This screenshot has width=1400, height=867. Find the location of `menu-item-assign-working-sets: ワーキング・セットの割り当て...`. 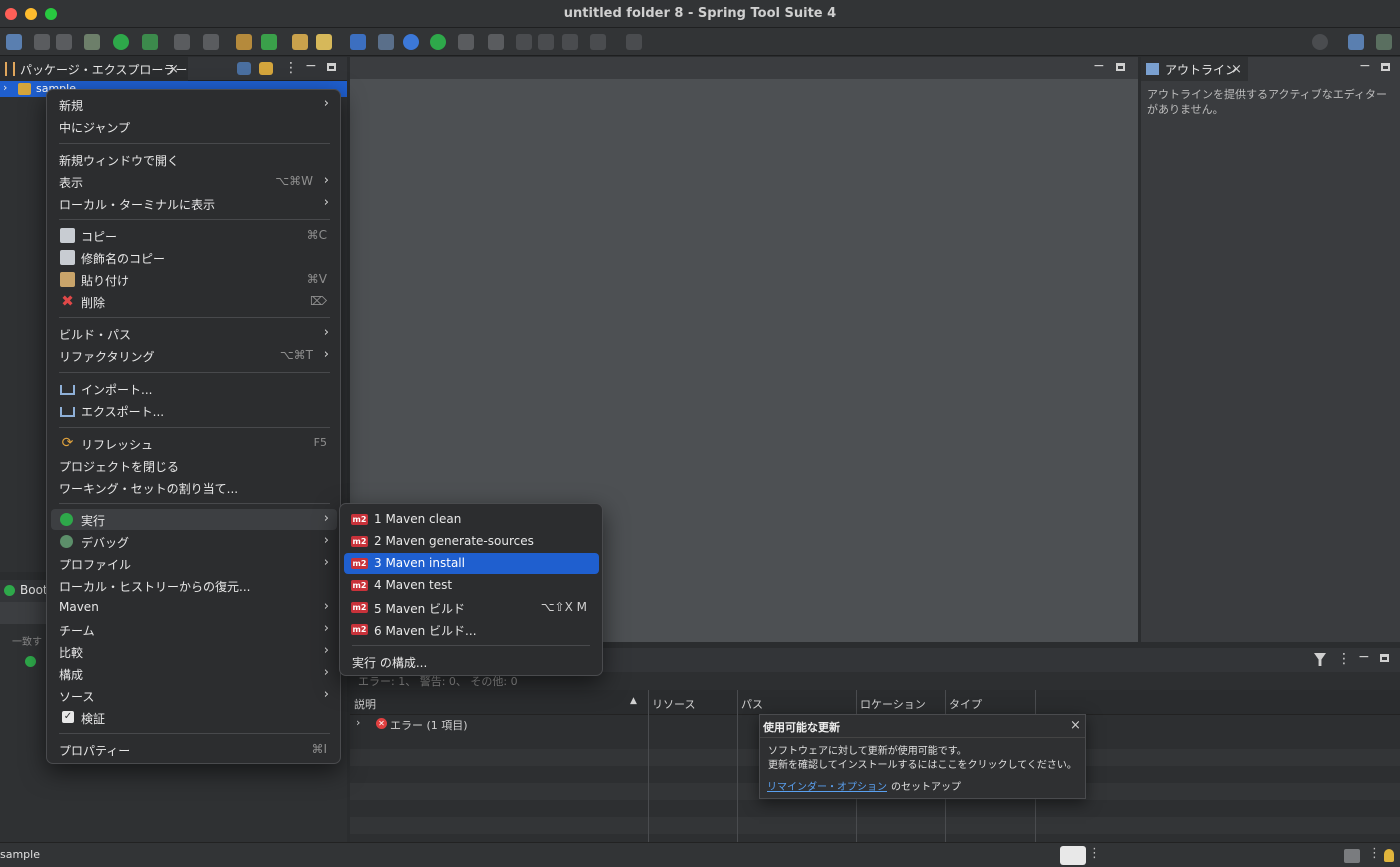

menu-item-assign-working-sets: ワーキング・セットの割り当て... is located at coordinates (194, 487).